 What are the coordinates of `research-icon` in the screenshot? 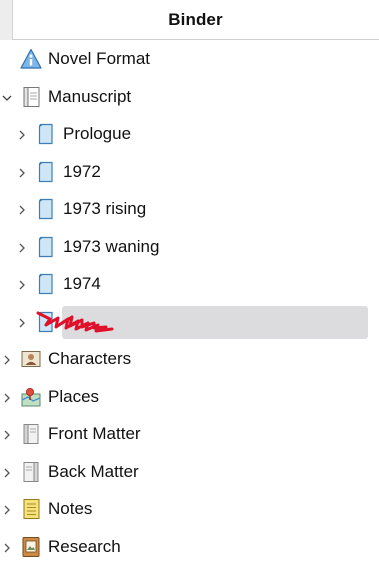 It's located at (31, 547).